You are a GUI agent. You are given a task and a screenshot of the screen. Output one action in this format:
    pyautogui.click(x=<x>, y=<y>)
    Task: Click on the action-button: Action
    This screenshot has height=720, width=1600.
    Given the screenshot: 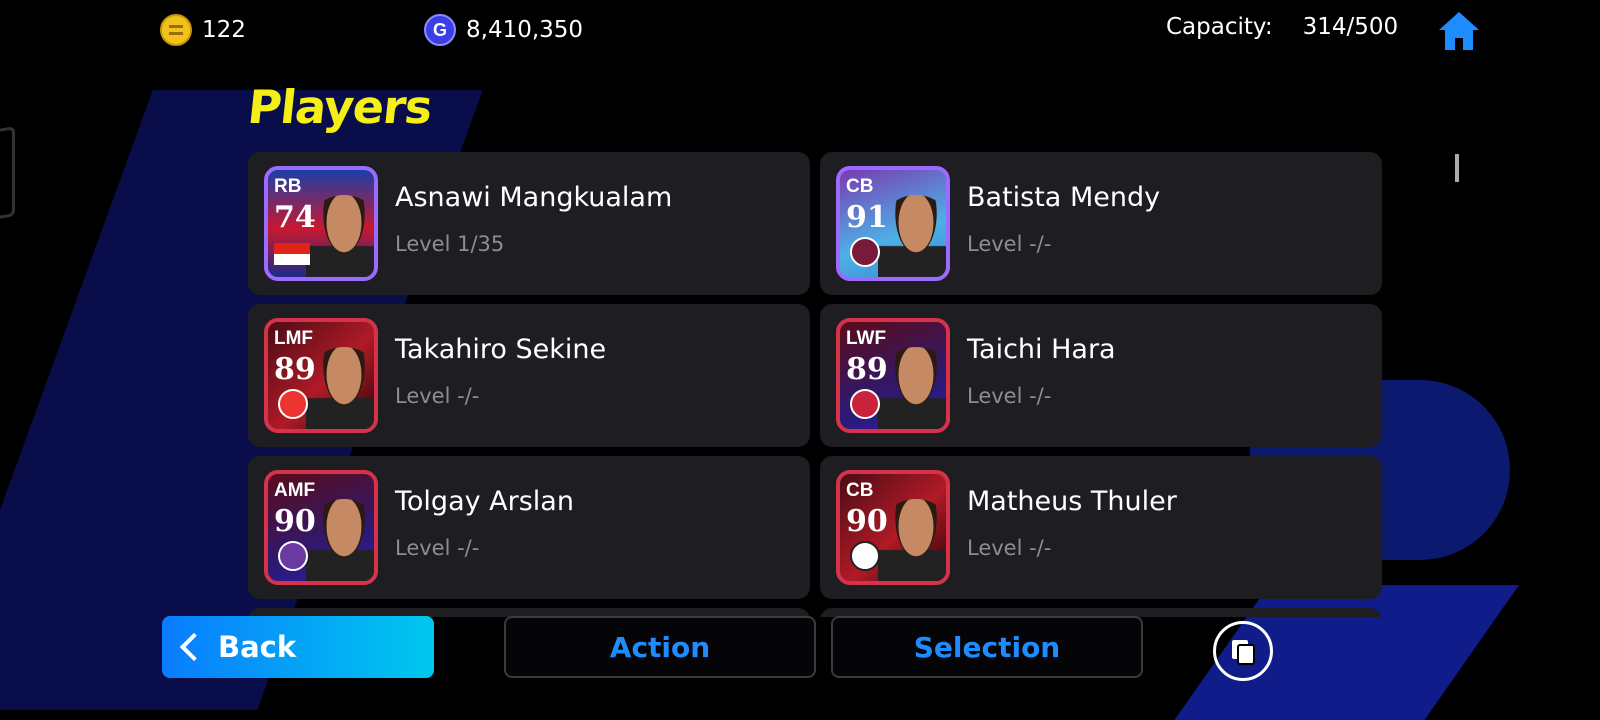 What is the action you would take?
    pyautogui.click(x=660, y=647)
    